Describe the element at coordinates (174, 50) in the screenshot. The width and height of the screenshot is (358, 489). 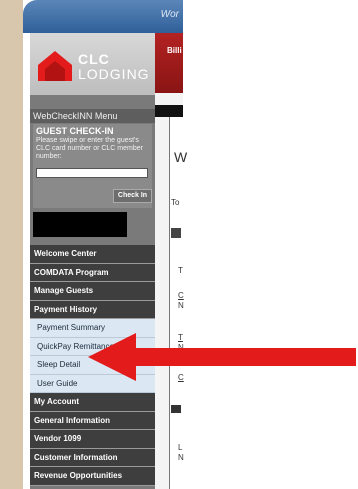
I see `billing-banner-text: Billi` at that location.